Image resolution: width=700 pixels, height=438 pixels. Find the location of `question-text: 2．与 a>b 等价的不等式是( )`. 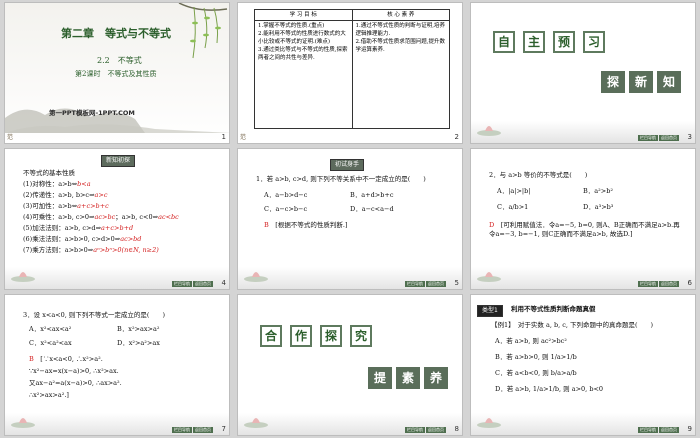

question-text: 2．与 a>b 等价的不等式是( ) is located at coordinates (538, 175).